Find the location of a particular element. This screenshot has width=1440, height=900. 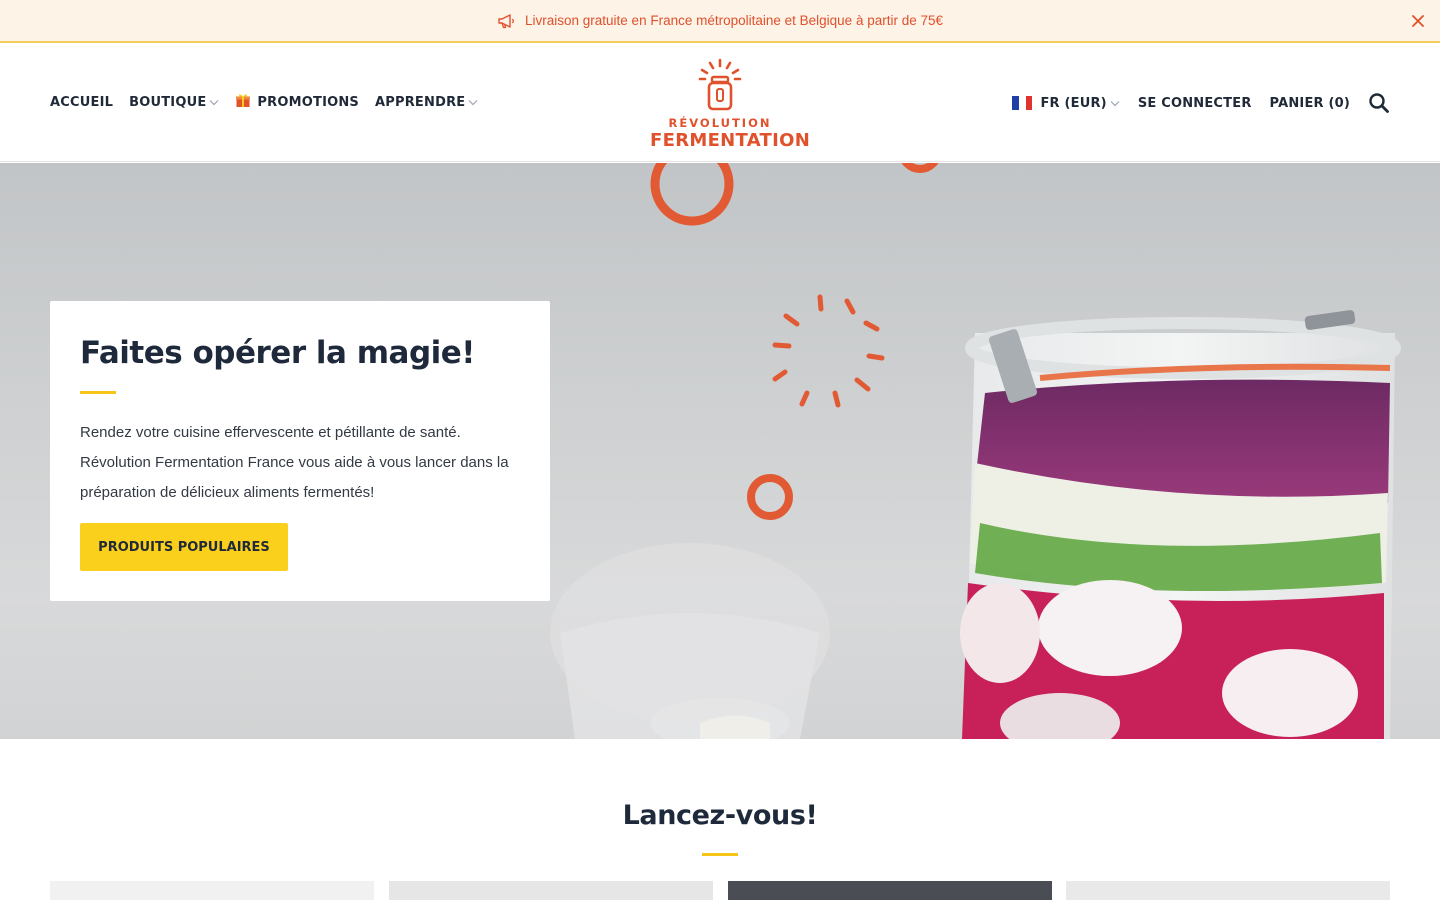

france-flag-icon is located at coordinates (1022, 103).